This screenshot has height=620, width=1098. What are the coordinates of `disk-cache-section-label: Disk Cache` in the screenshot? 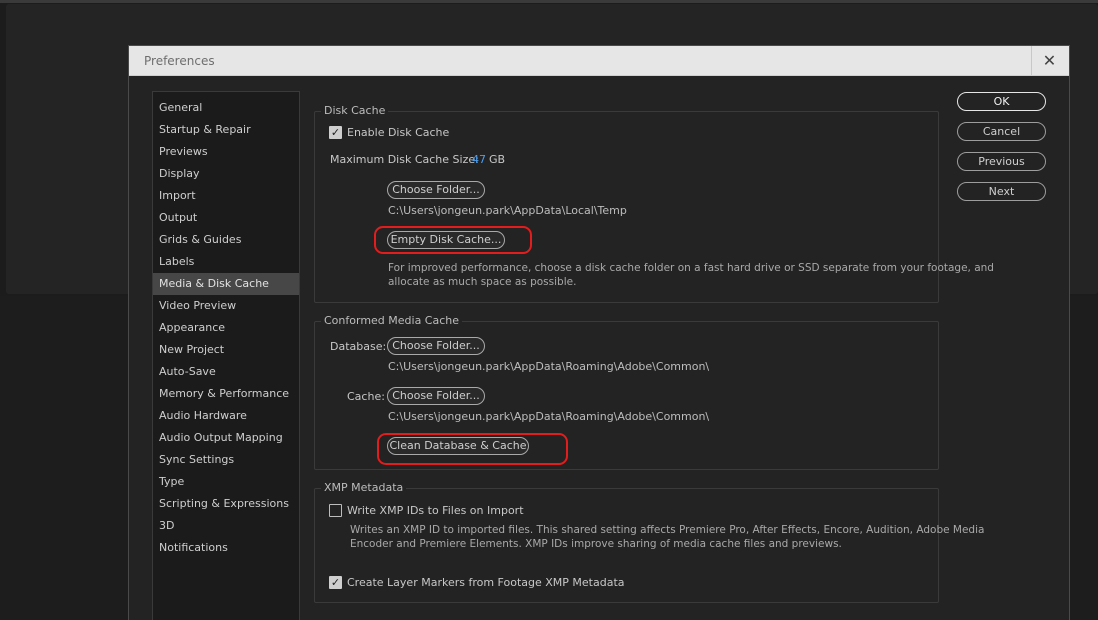 It's located at (355, 110).